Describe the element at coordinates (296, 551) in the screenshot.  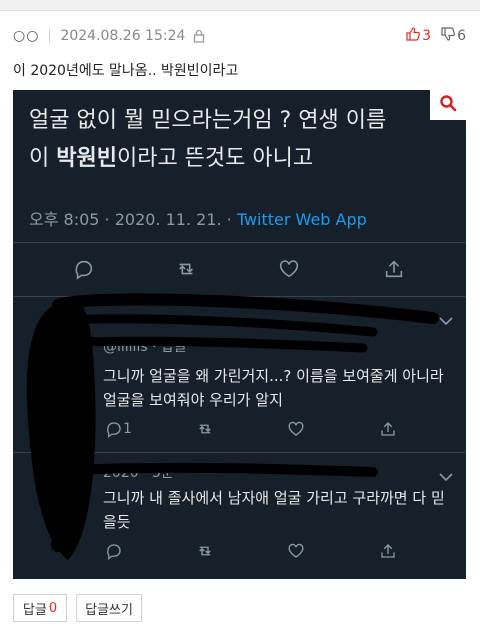
I see `reply-2-heart-icon` at that location.